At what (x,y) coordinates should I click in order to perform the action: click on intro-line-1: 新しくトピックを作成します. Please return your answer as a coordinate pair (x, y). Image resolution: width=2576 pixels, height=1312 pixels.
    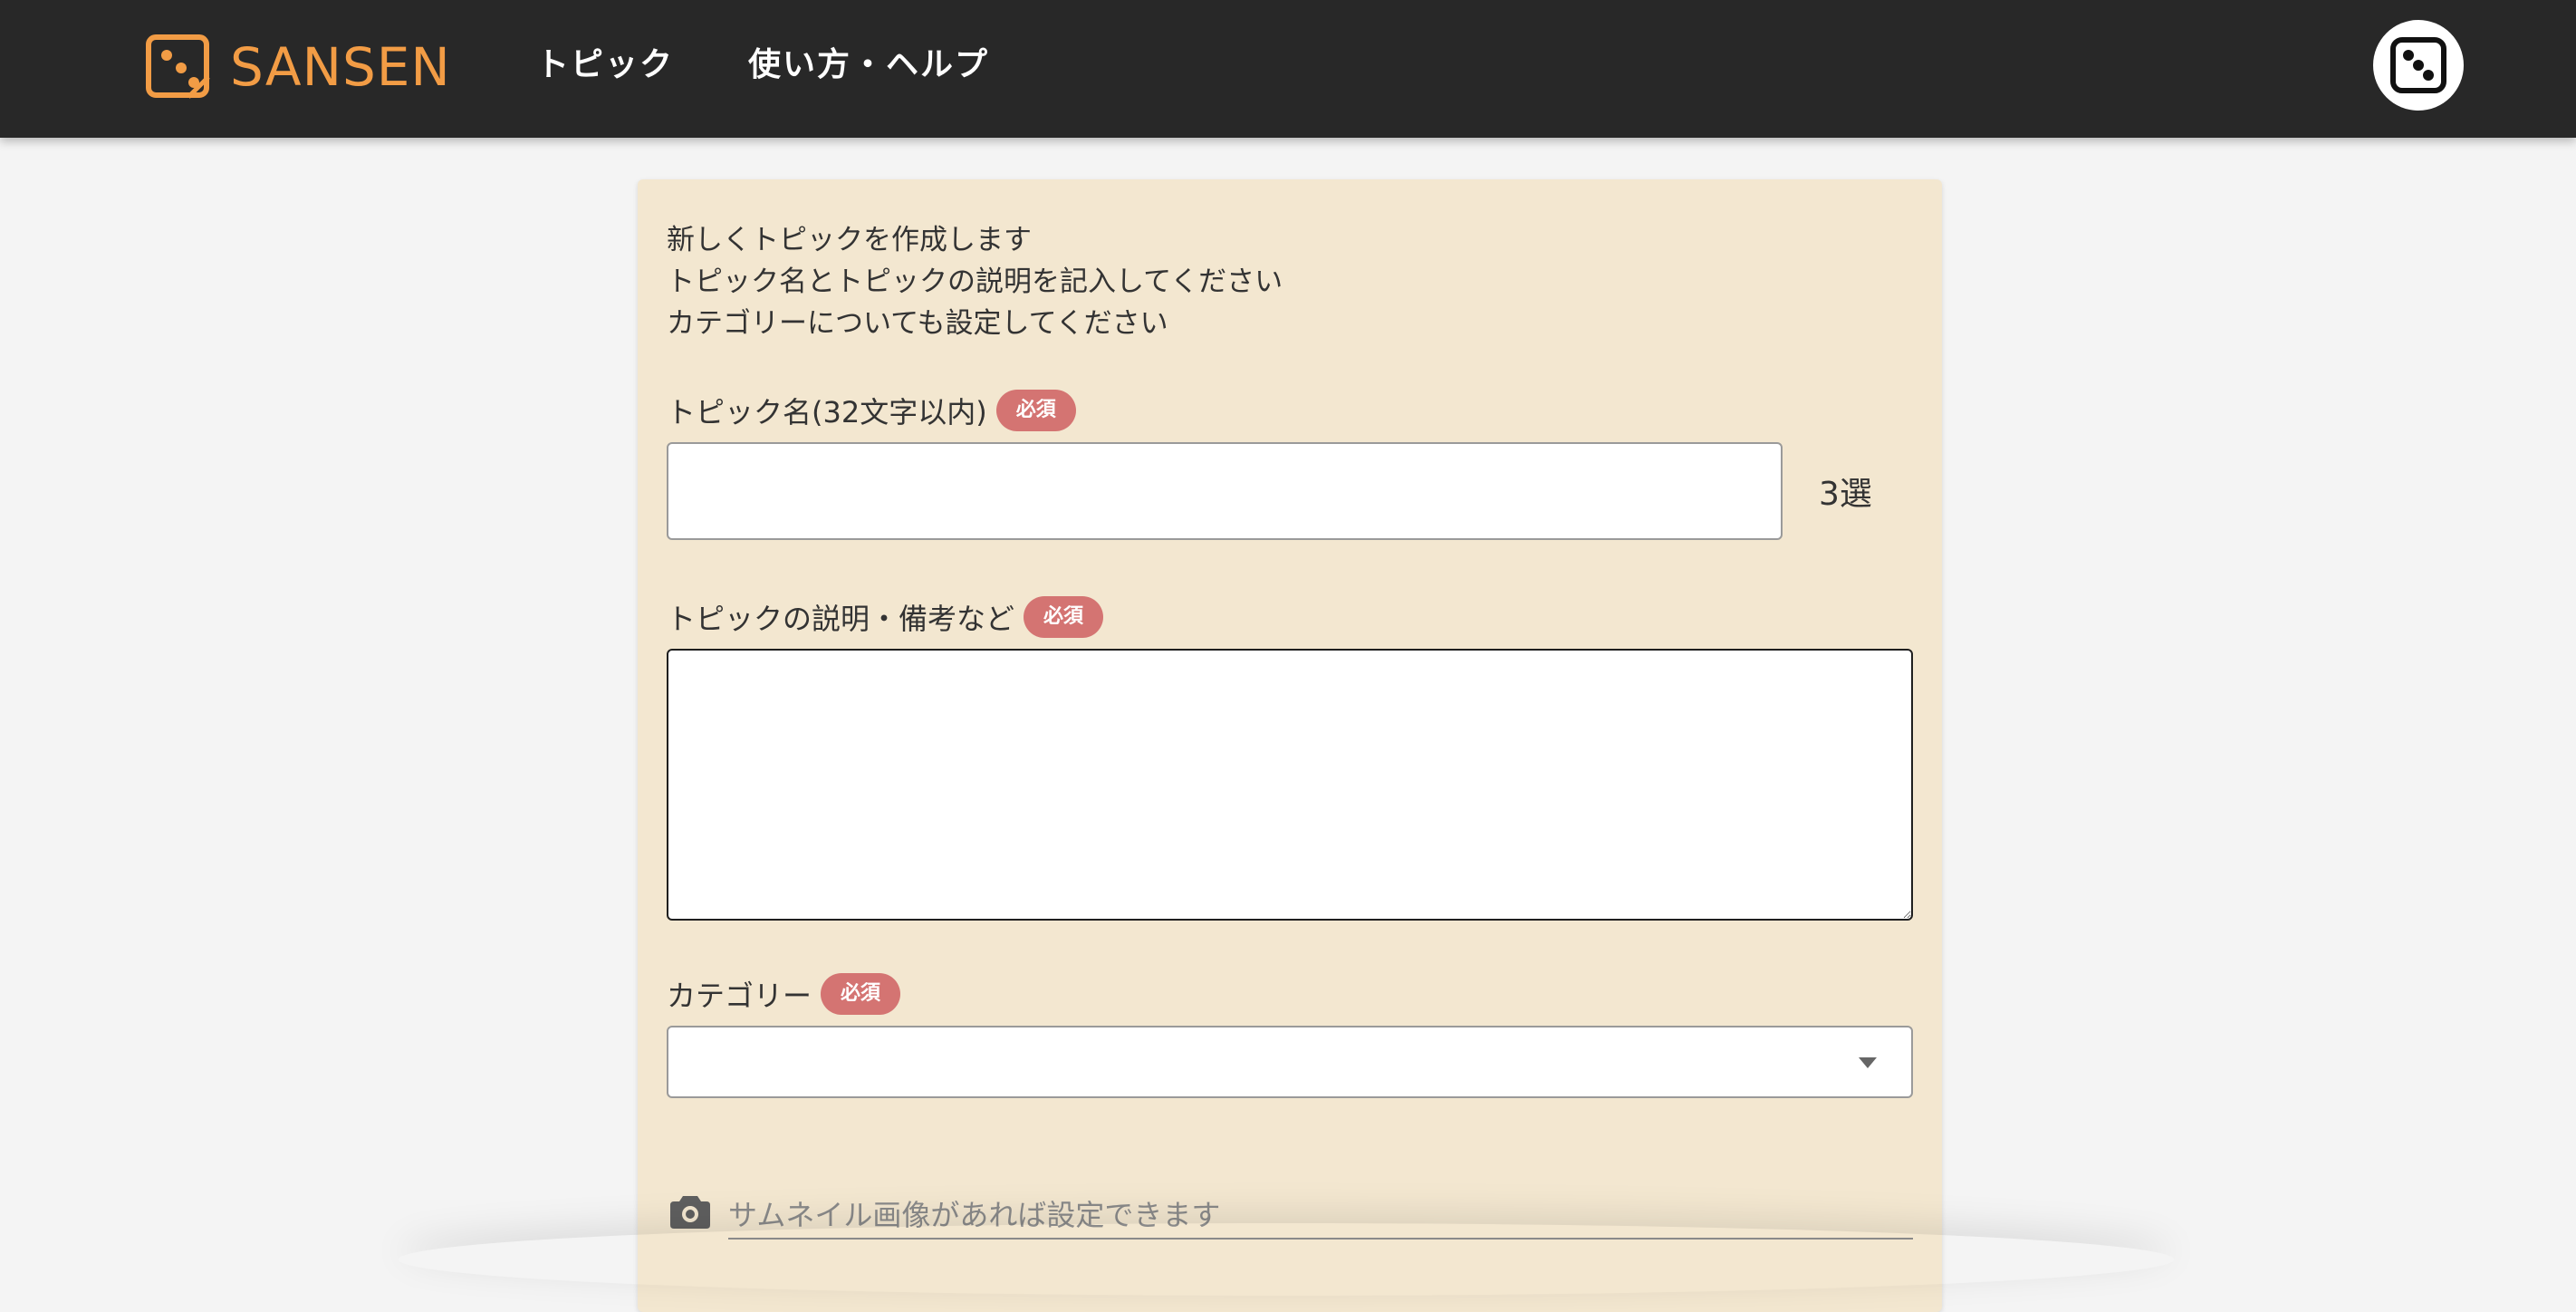
    Looking at the image, I should click on (849, 240).